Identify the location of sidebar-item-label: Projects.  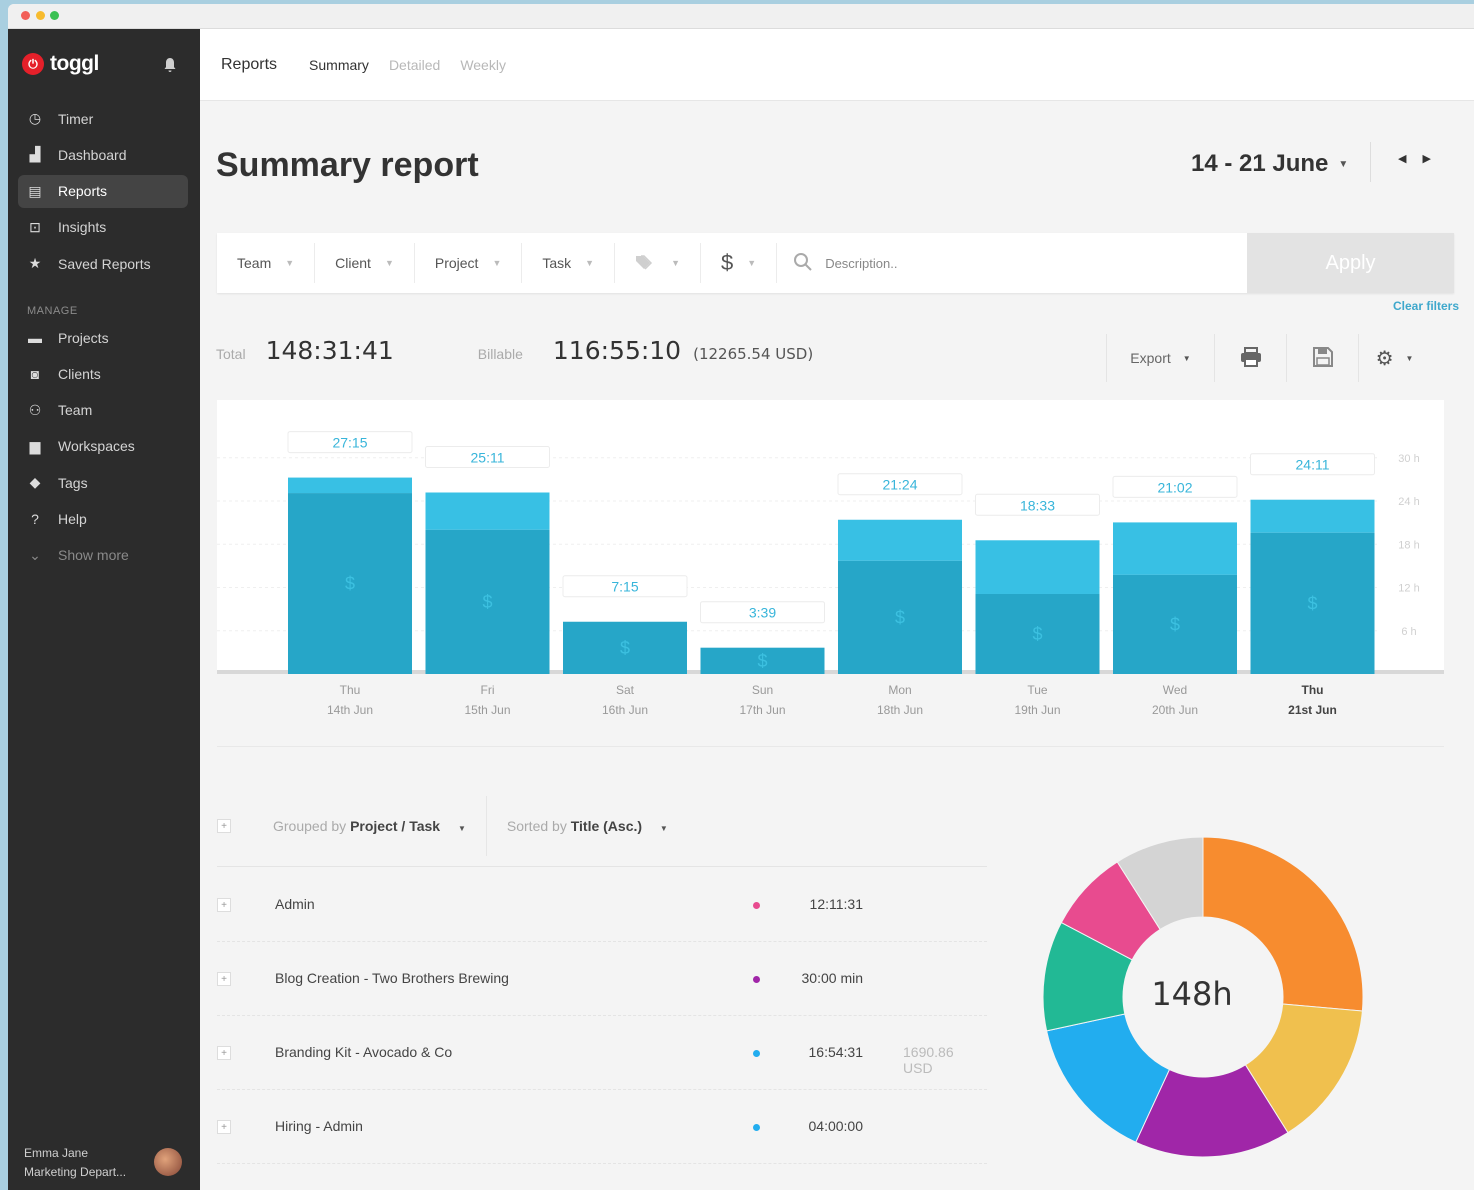
(83, 337).